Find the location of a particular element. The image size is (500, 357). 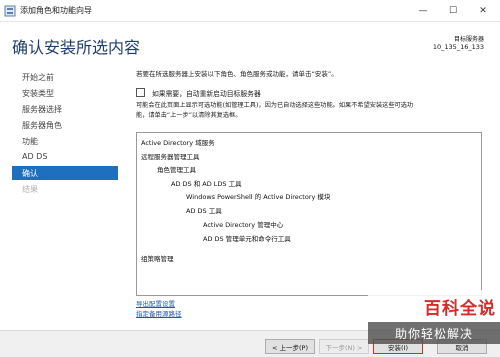

nav-item-server-selection: 服务器选择 is located at coordinates (42, 110).